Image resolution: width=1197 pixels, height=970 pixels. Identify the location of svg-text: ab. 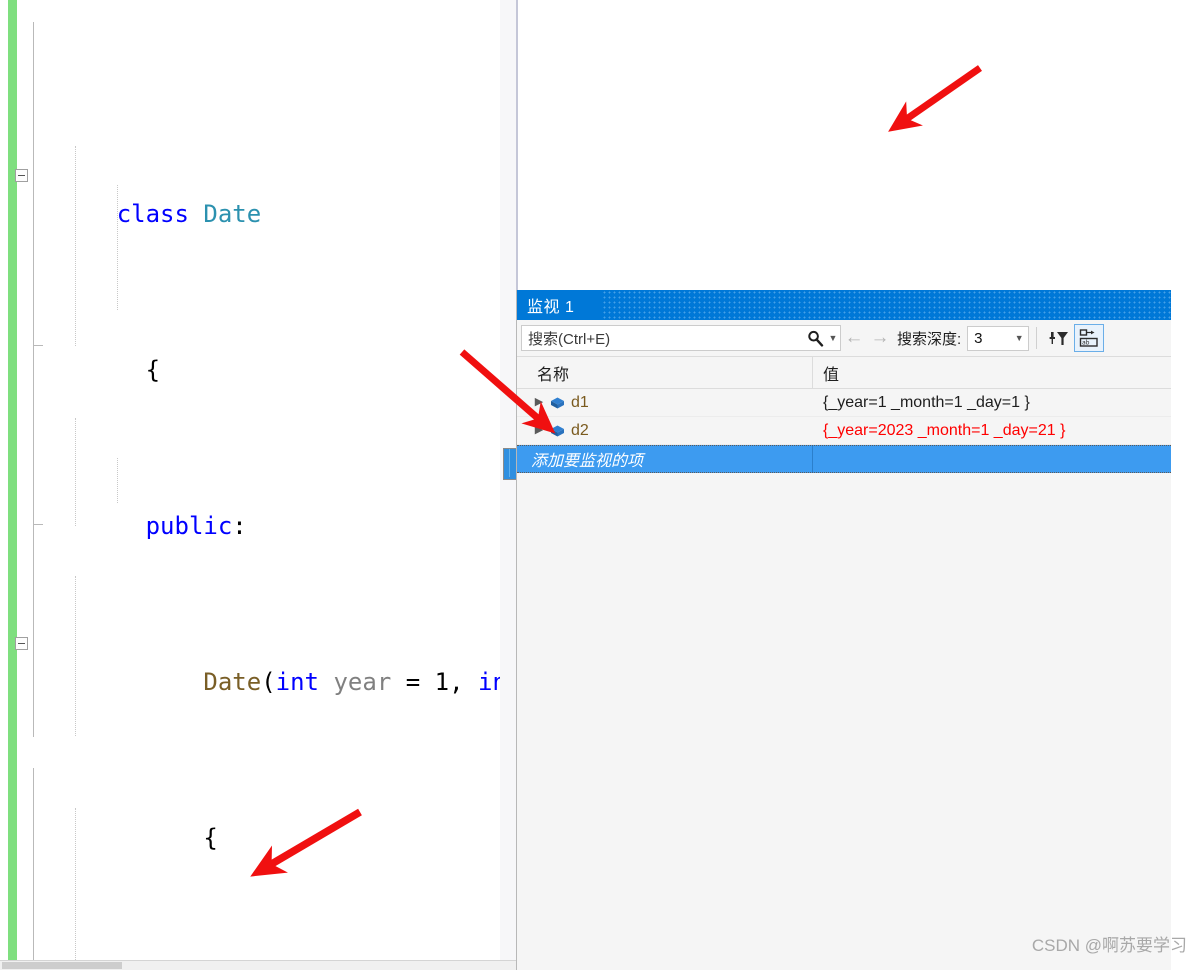
(1086, 343).